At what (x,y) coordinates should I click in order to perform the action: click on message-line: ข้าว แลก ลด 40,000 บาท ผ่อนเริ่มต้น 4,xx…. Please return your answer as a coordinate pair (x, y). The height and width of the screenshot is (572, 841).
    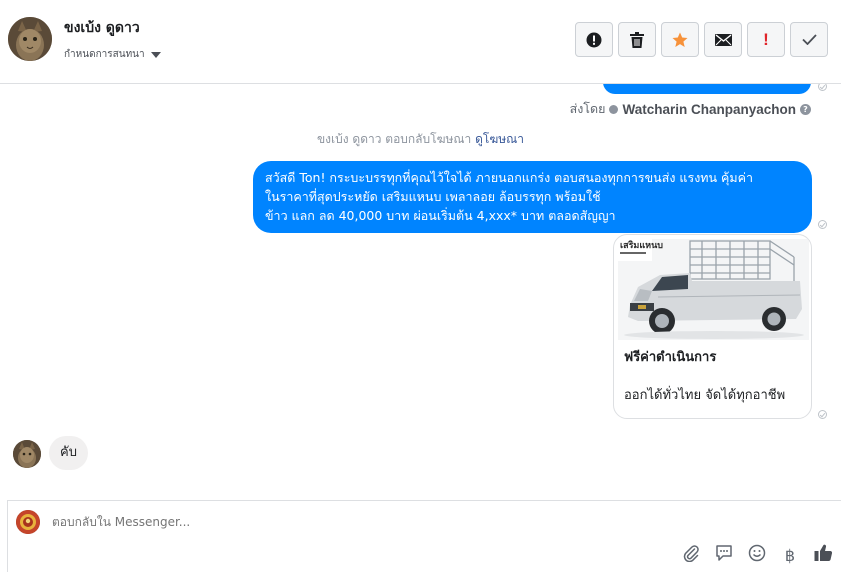
    Looking at the image, I should click on (440, 215).